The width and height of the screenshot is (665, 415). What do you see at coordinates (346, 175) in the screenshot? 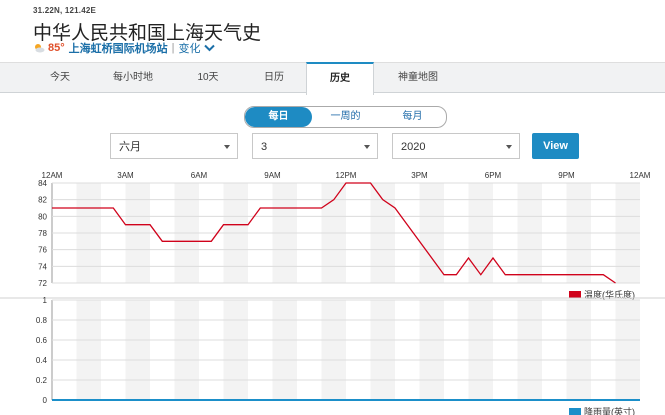
I see `x-tick-label: 12PM` at bounding box center [346, 175].